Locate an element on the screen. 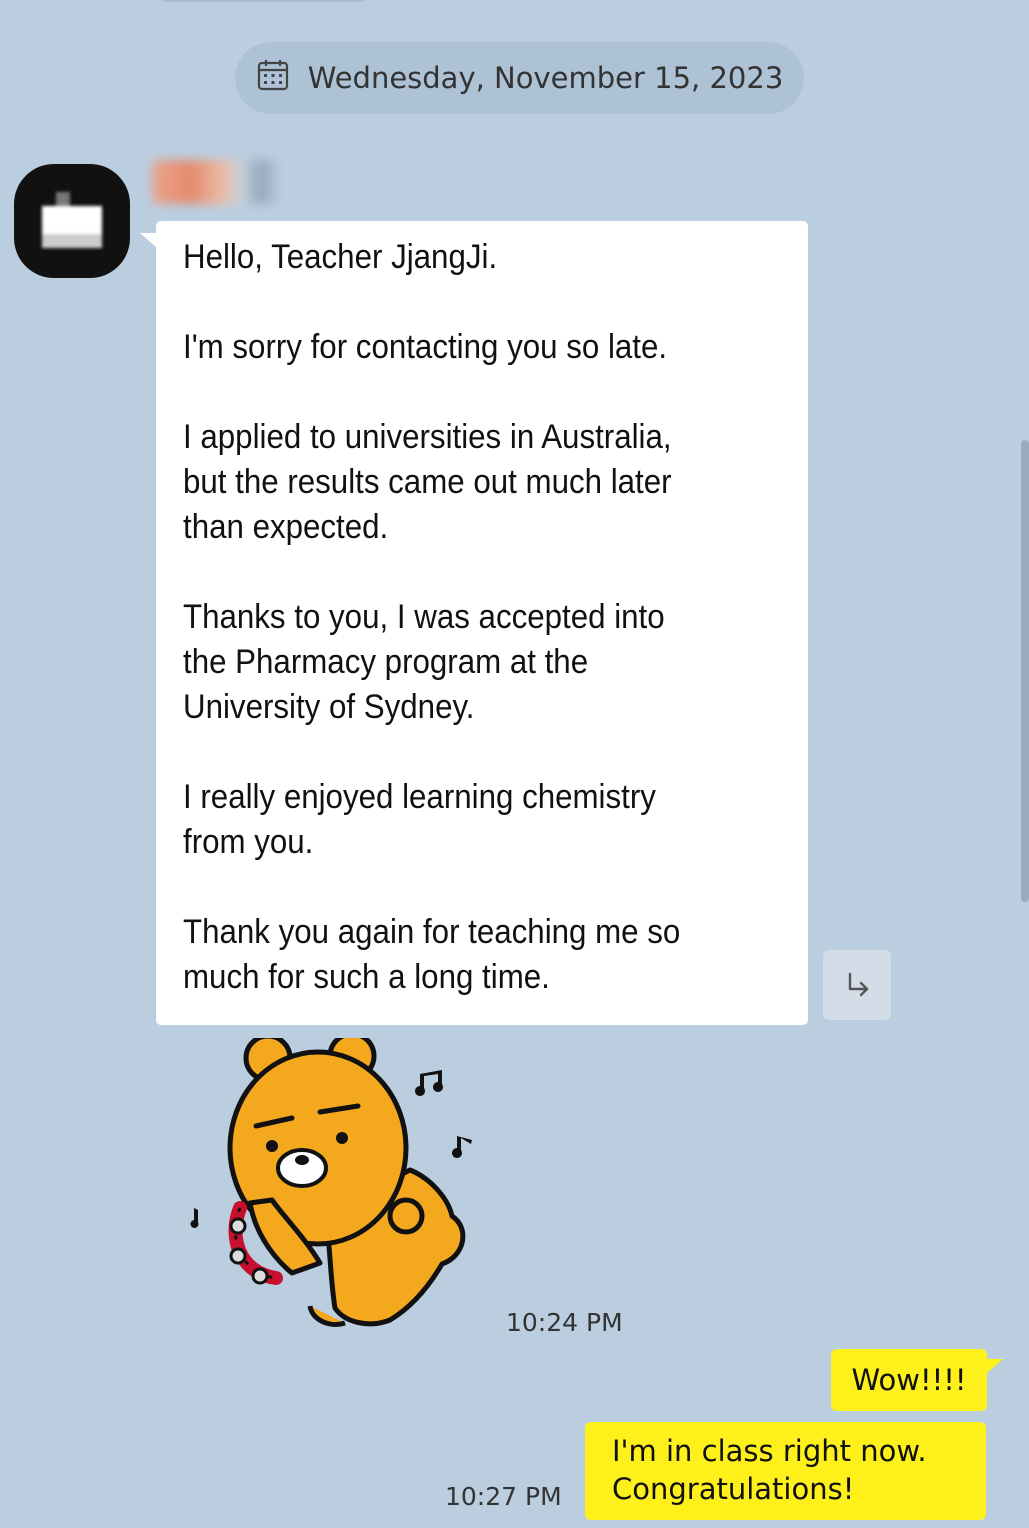 The image size is (1029, 1528). message-line: I'm in class right now. is located at coordinates (769, 1451).